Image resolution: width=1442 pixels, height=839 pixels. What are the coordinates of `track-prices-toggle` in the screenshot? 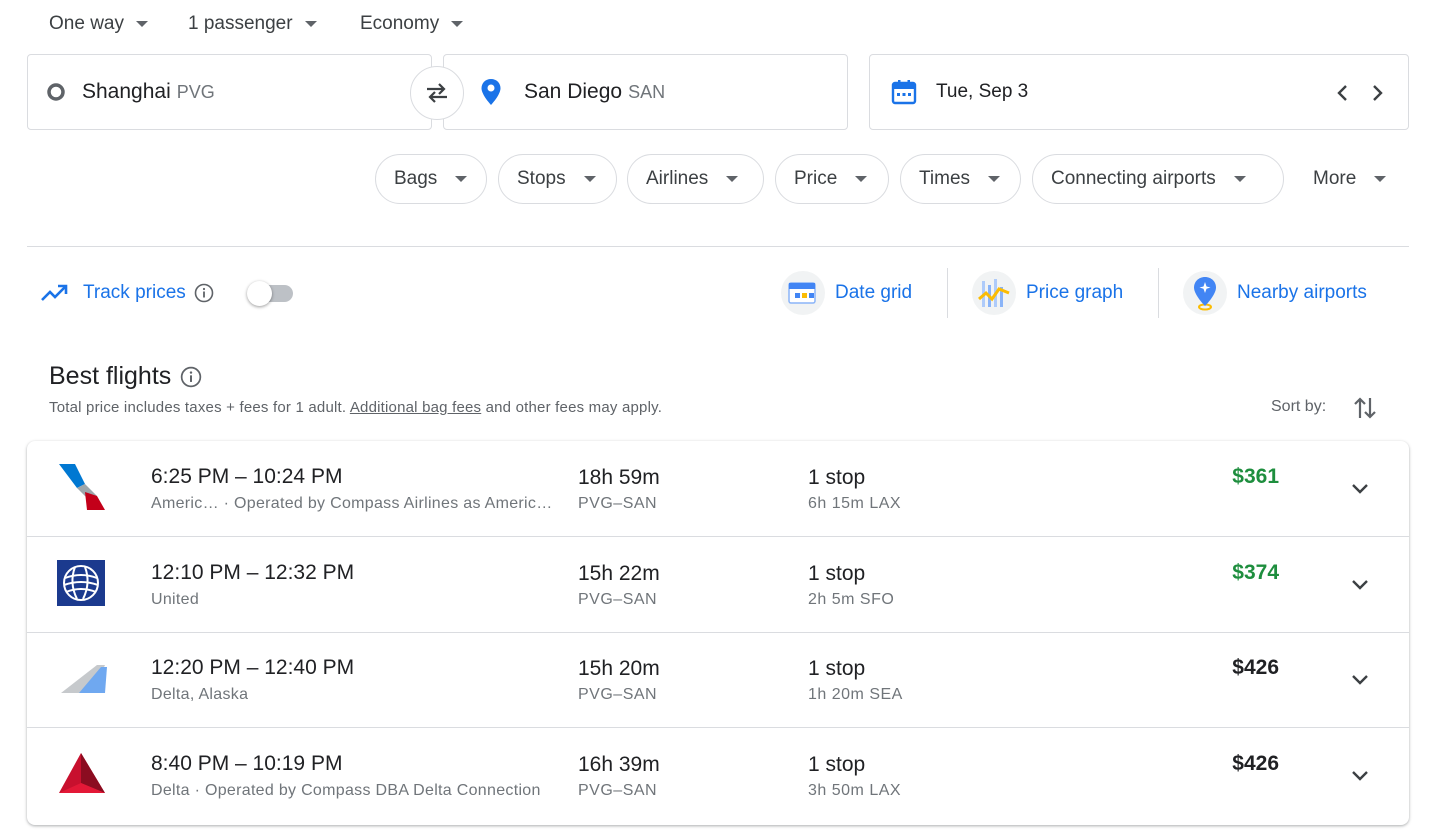 It's located at (271, 293).